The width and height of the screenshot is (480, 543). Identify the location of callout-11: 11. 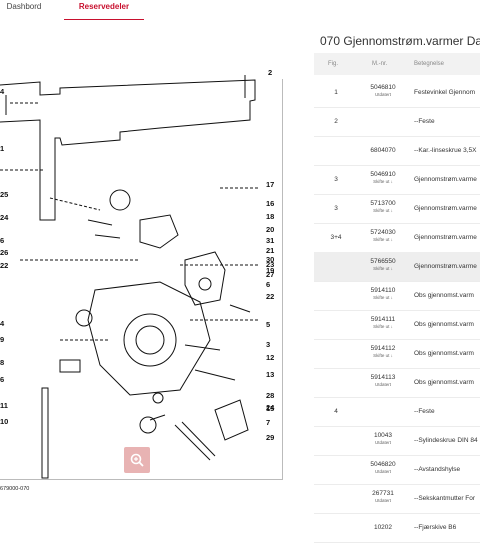
(4, 405).